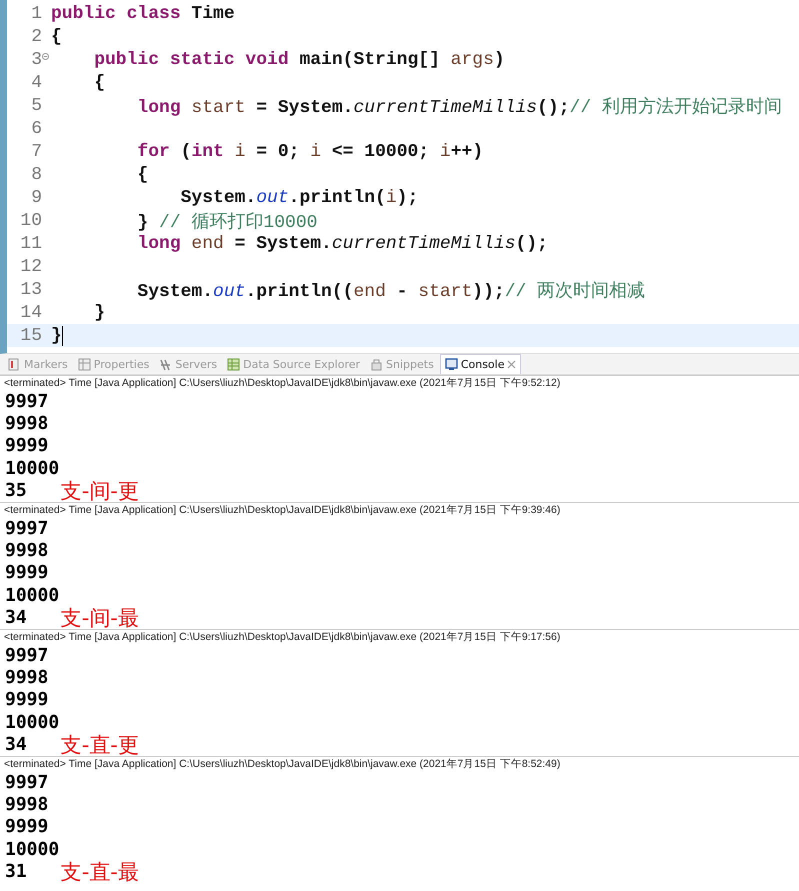 The width and height of the screenshot is (799, 891). Describe the element at coordinates (299, 60) in the screenshot. I see `code-line: public static void main(String[] args)` at that location.